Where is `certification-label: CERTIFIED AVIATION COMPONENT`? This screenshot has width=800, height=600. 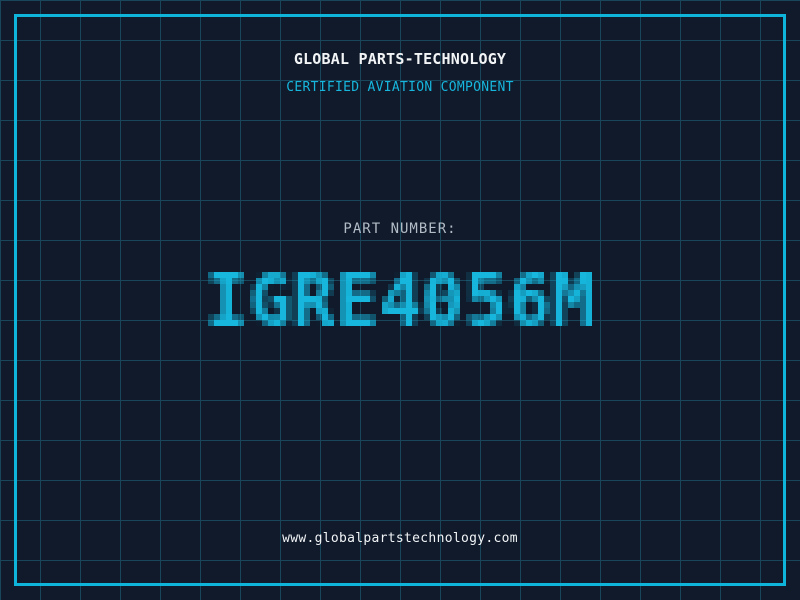
certification-label: CERTIFIED AVIATION COMPONENT is located at coordinates (400, 87).